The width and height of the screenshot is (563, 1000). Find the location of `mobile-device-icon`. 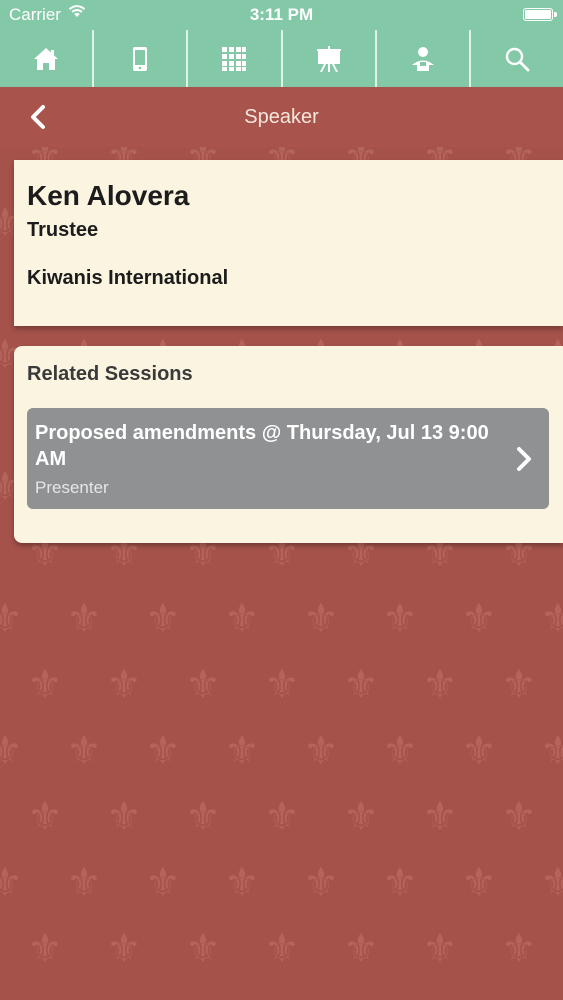

mobile-device-icon is located at coordinates (141, 58).